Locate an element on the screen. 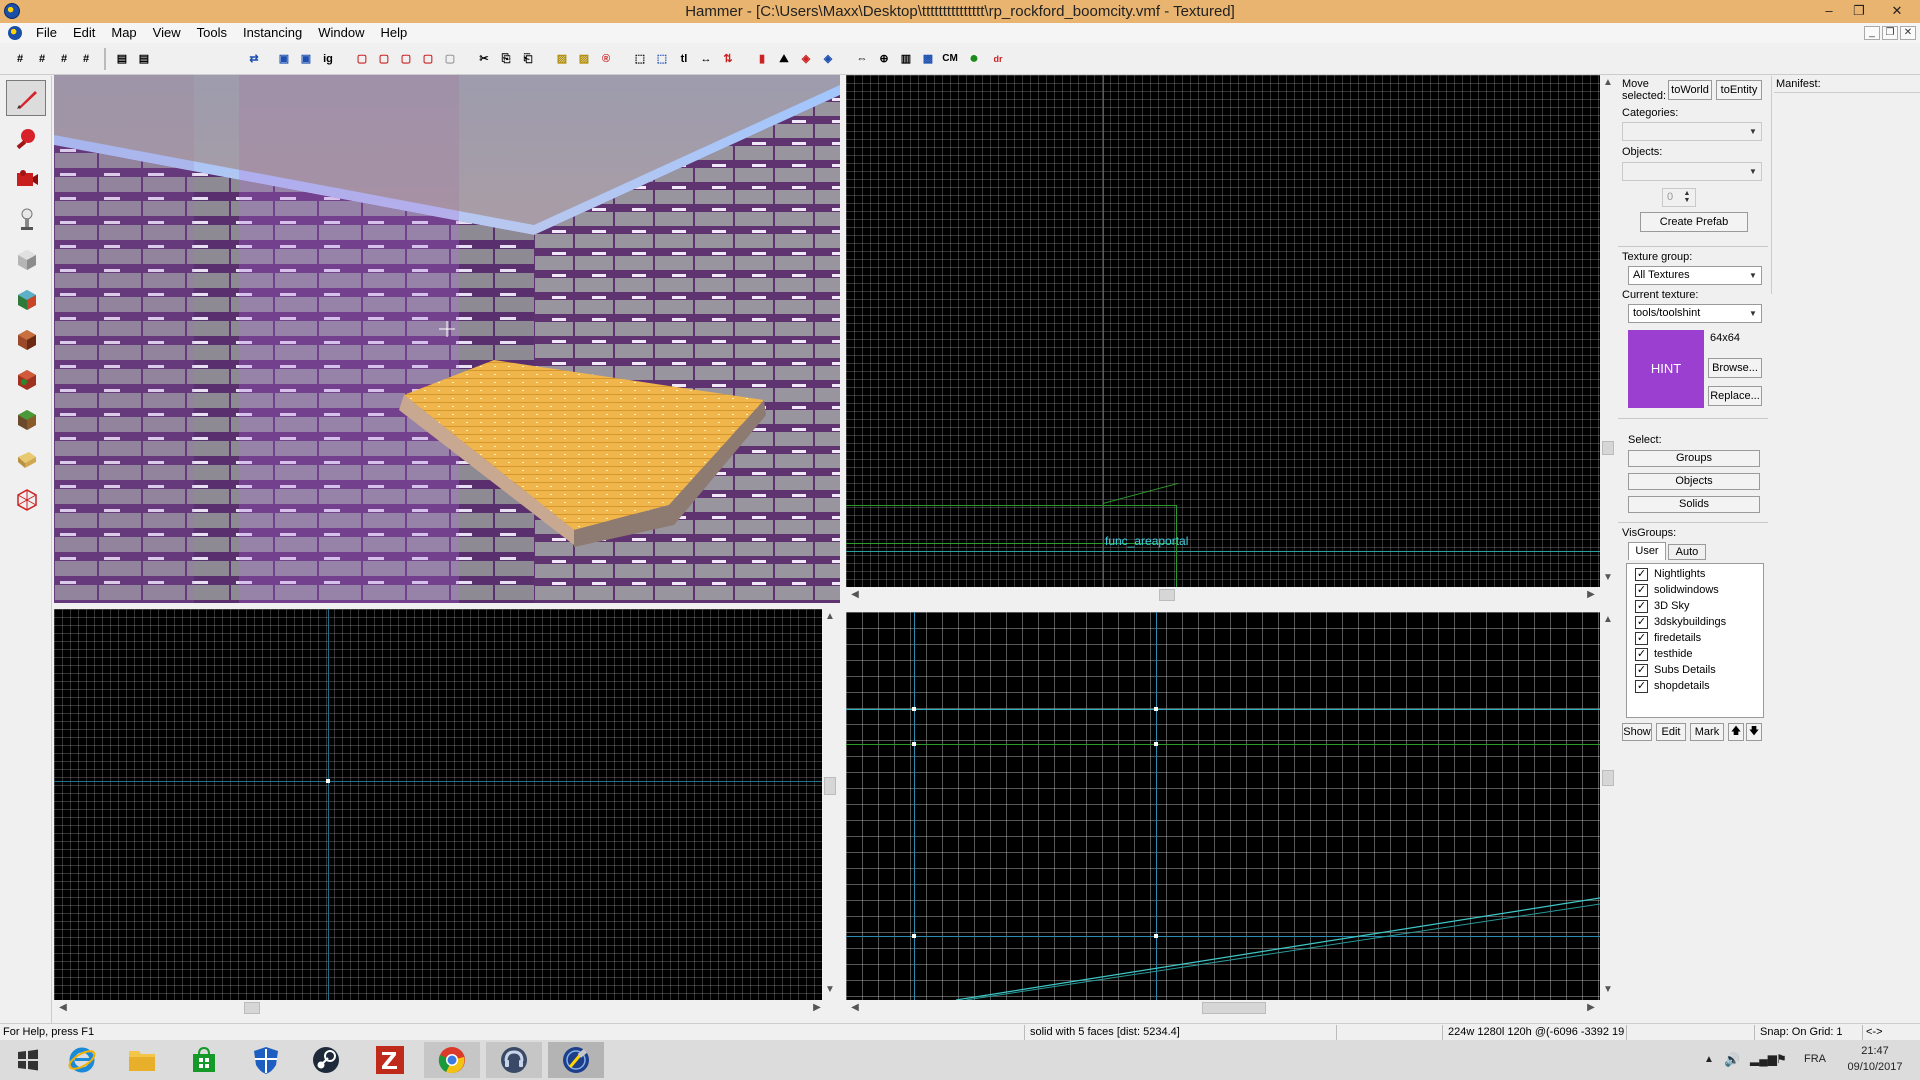 The height and width of the screenshot is (1080, 1920). menu-map: Map is located at coordinates (123, 33).